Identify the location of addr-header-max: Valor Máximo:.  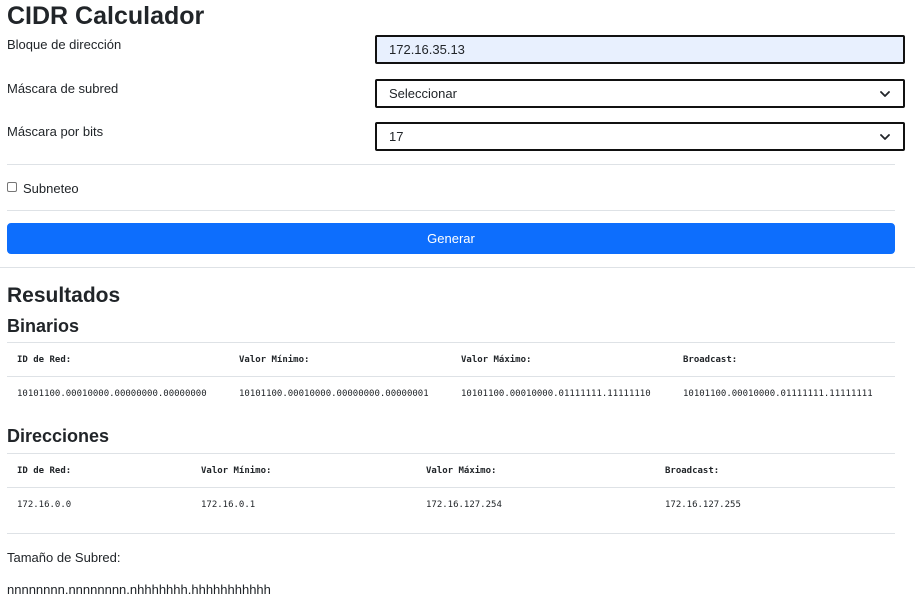
(461, 471).